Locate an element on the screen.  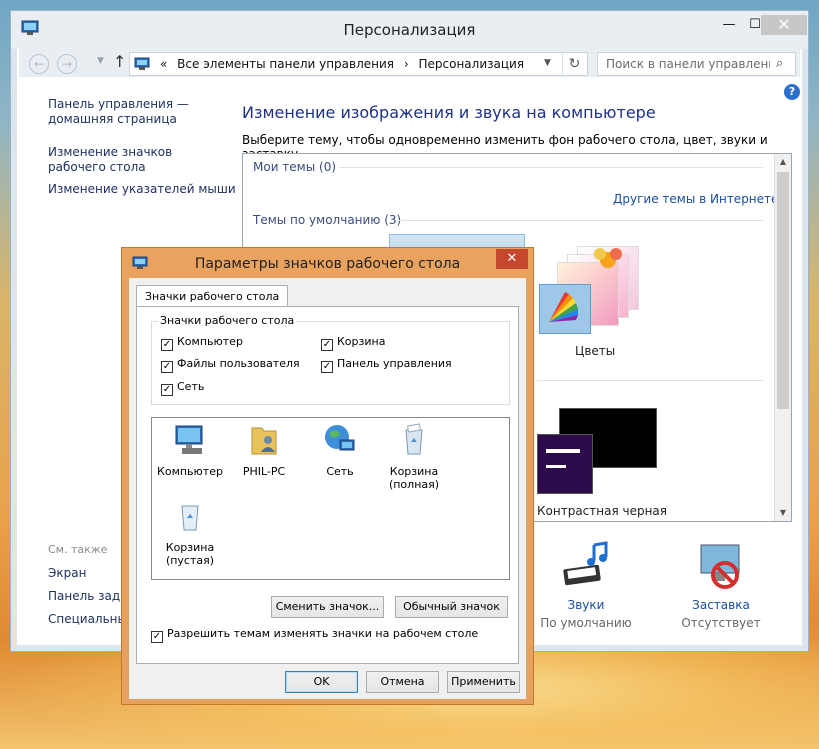
dialog-title: Параметры значков рабочего стола is located at coordinates (327, 264).